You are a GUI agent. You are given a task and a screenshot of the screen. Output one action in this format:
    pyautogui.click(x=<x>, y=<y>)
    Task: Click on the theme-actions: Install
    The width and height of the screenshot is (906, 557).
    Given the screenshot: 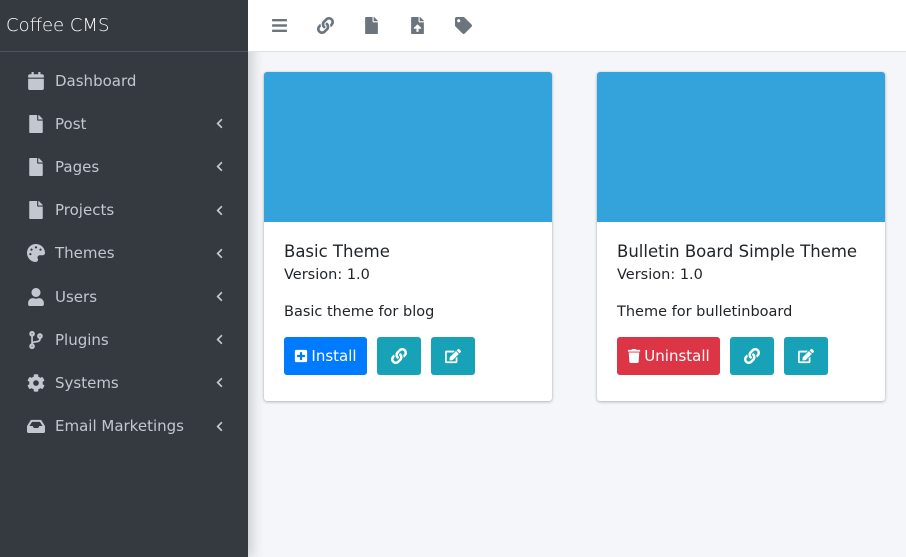 What is the action you would take?
    pyautogui.click(x=408, y=356)
    